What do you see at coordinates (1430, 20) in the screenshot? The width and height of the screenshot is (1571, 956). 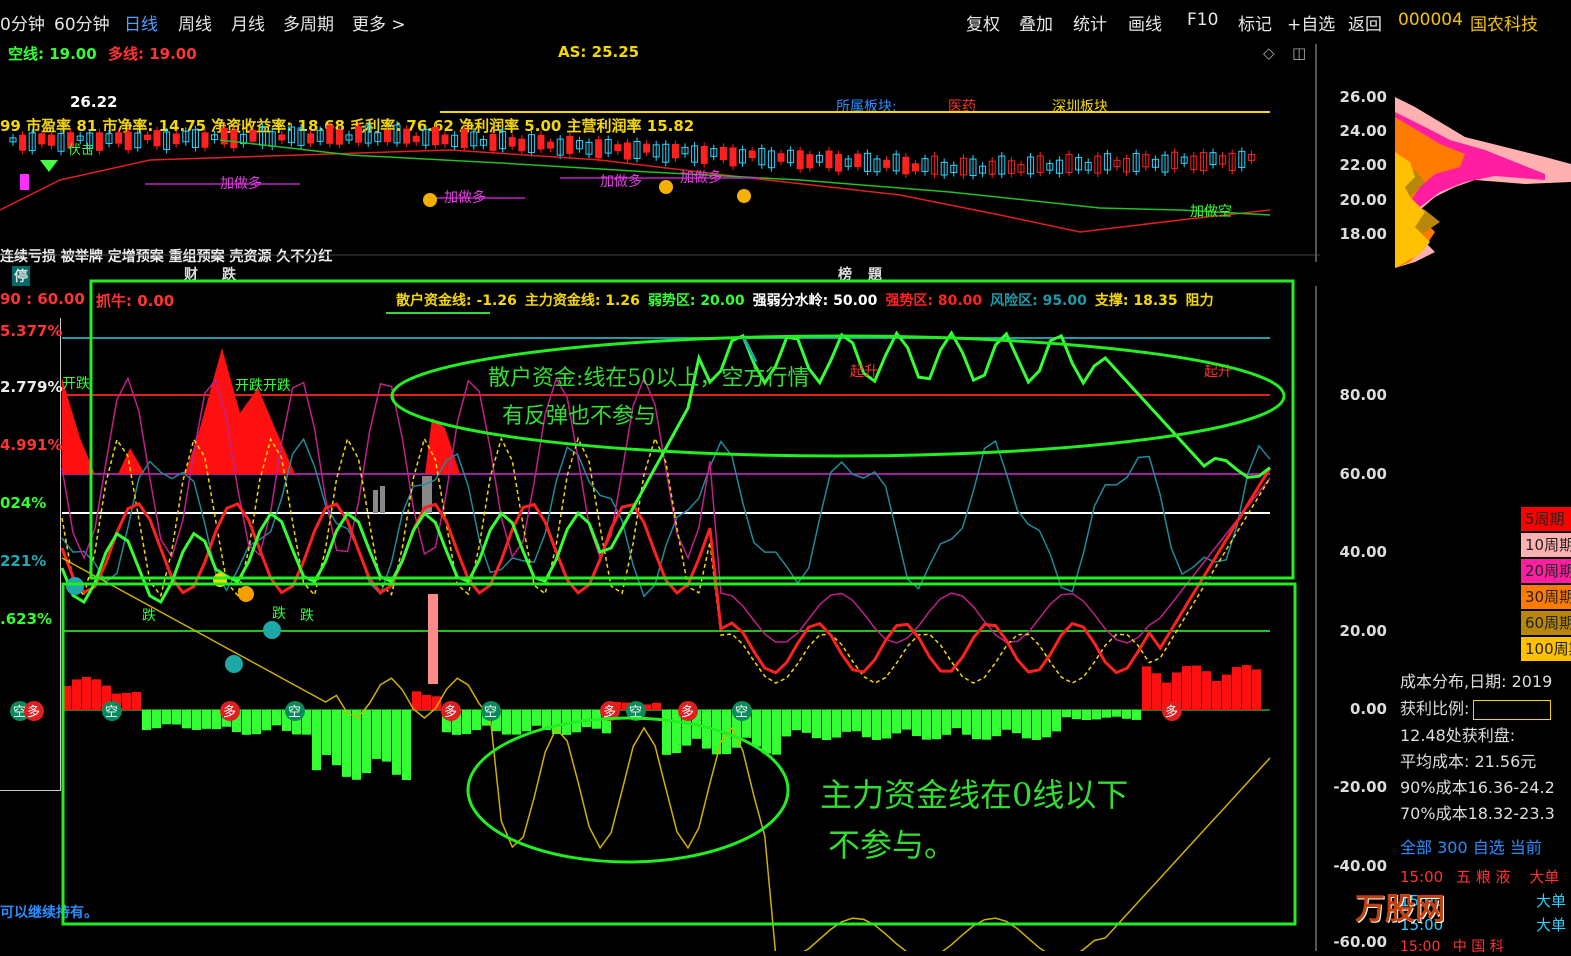 I see `stock-code: 000004` at bounding box center [1430, 20].